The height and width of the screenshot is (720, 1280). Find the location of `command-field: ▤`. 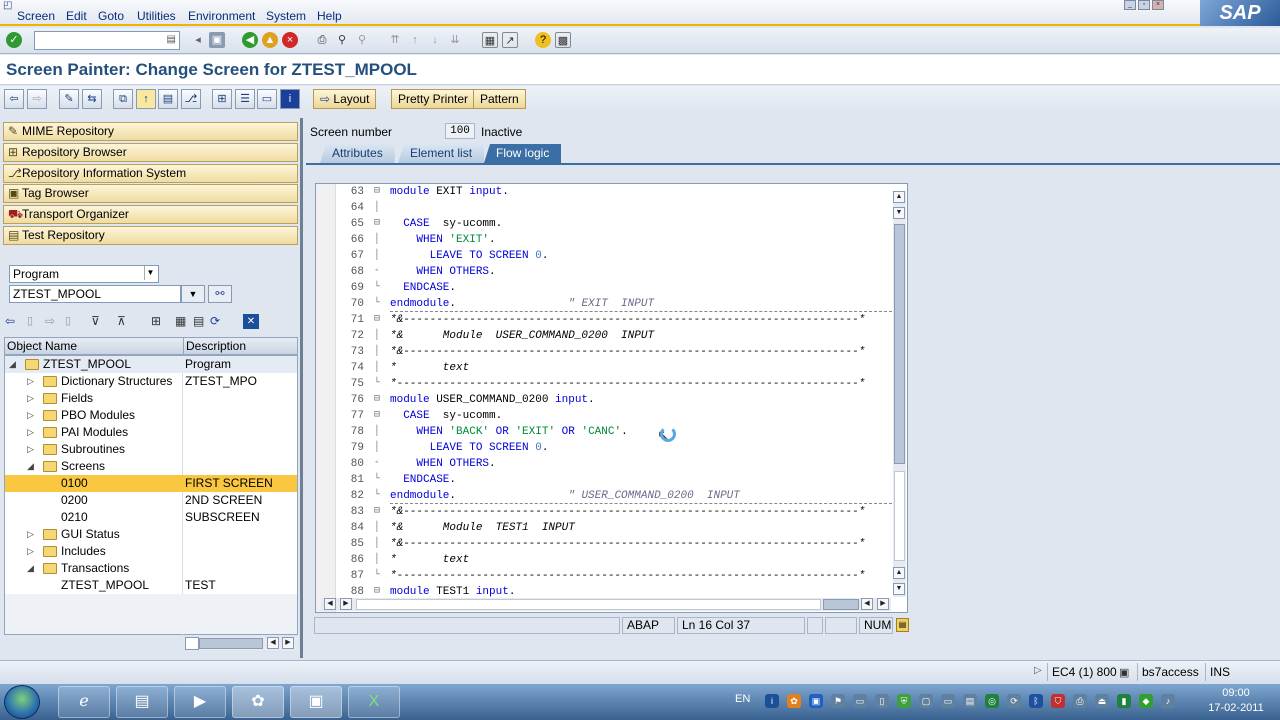

command-field: ▤ is located at coordinates (107, 40).